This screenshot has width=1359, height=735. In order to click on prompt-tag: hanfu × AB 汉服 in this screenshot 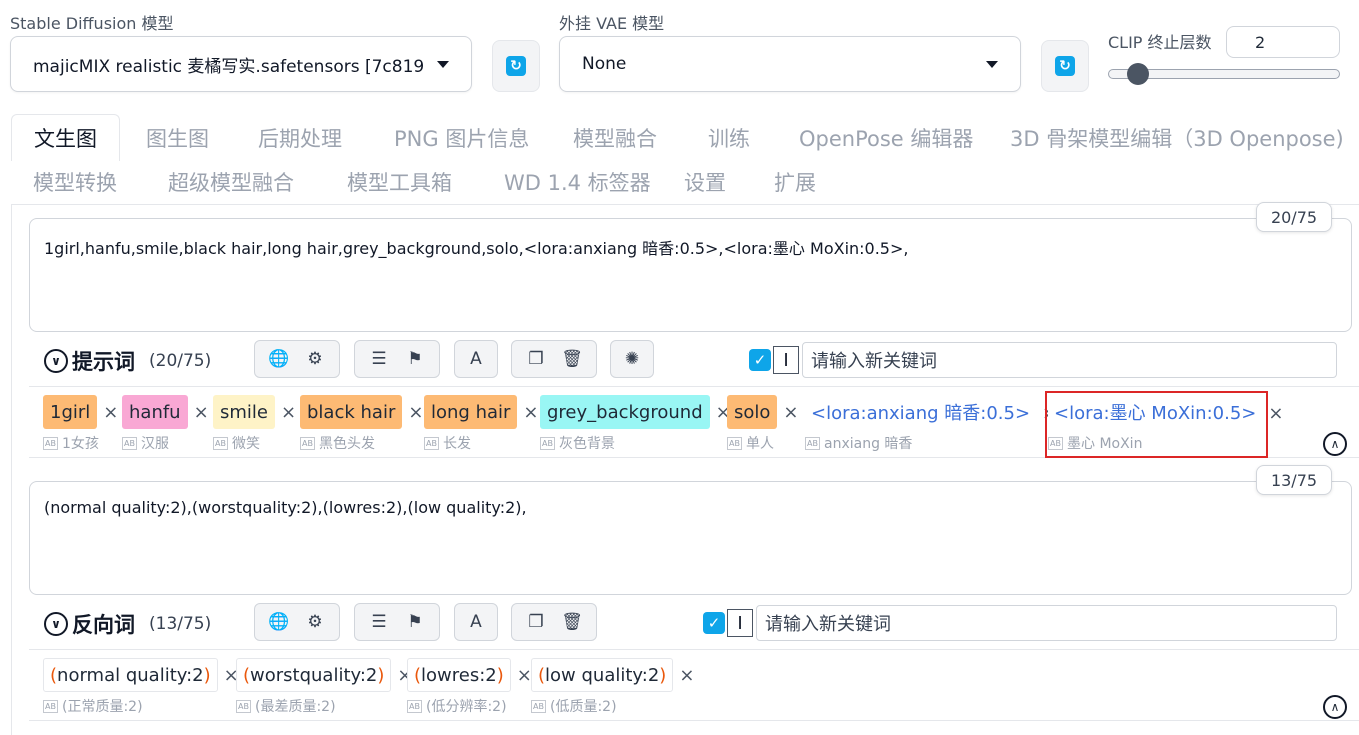, I will do `click(165, 424)`.